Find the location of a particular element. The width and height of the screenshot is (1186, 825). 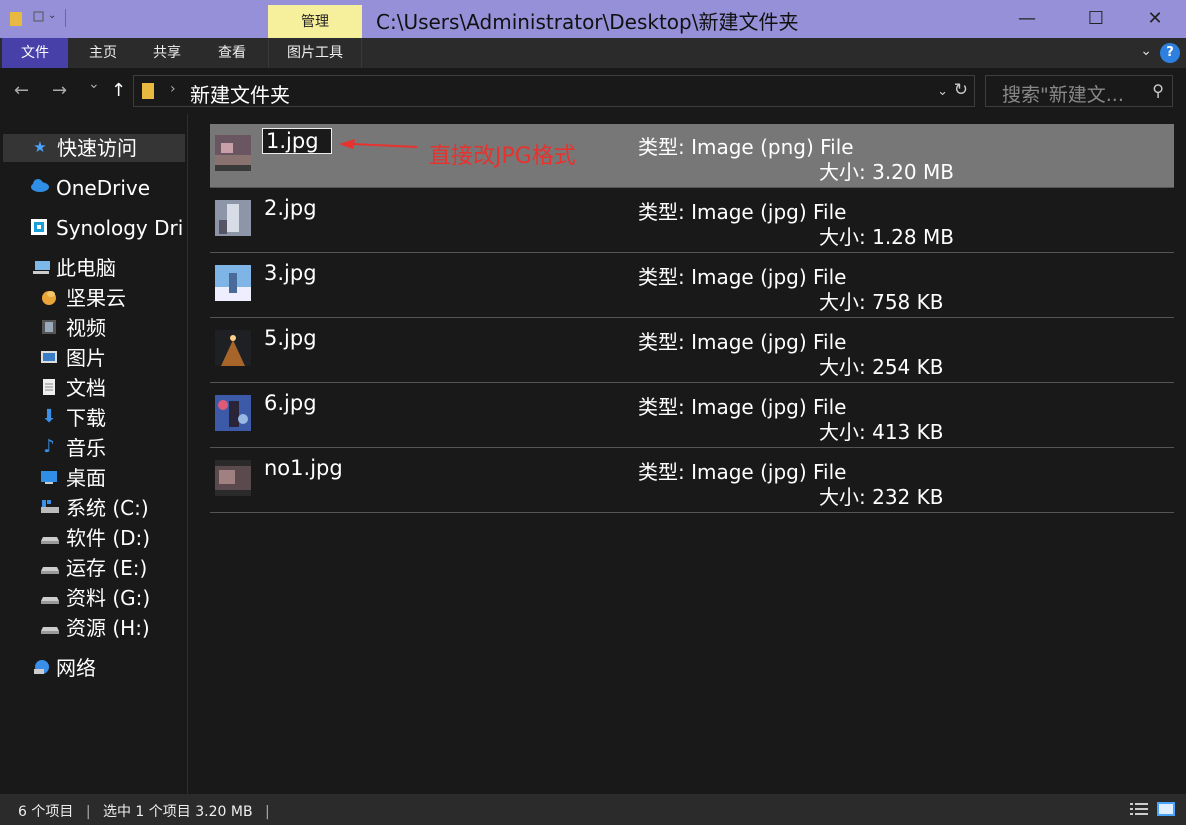

file-row: 5.jpg 类型: Image (jpg) File 大小: 254 KB is located at coordinates (692, 351).